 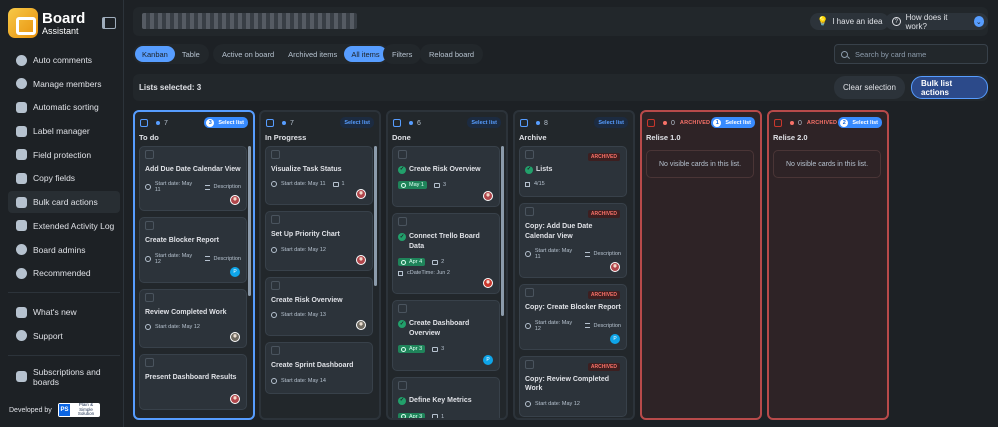 What do you see at coordinates (443, 349) in the screenshot?
I see `card-comment-count: 3` at bounding box center [443, 349].